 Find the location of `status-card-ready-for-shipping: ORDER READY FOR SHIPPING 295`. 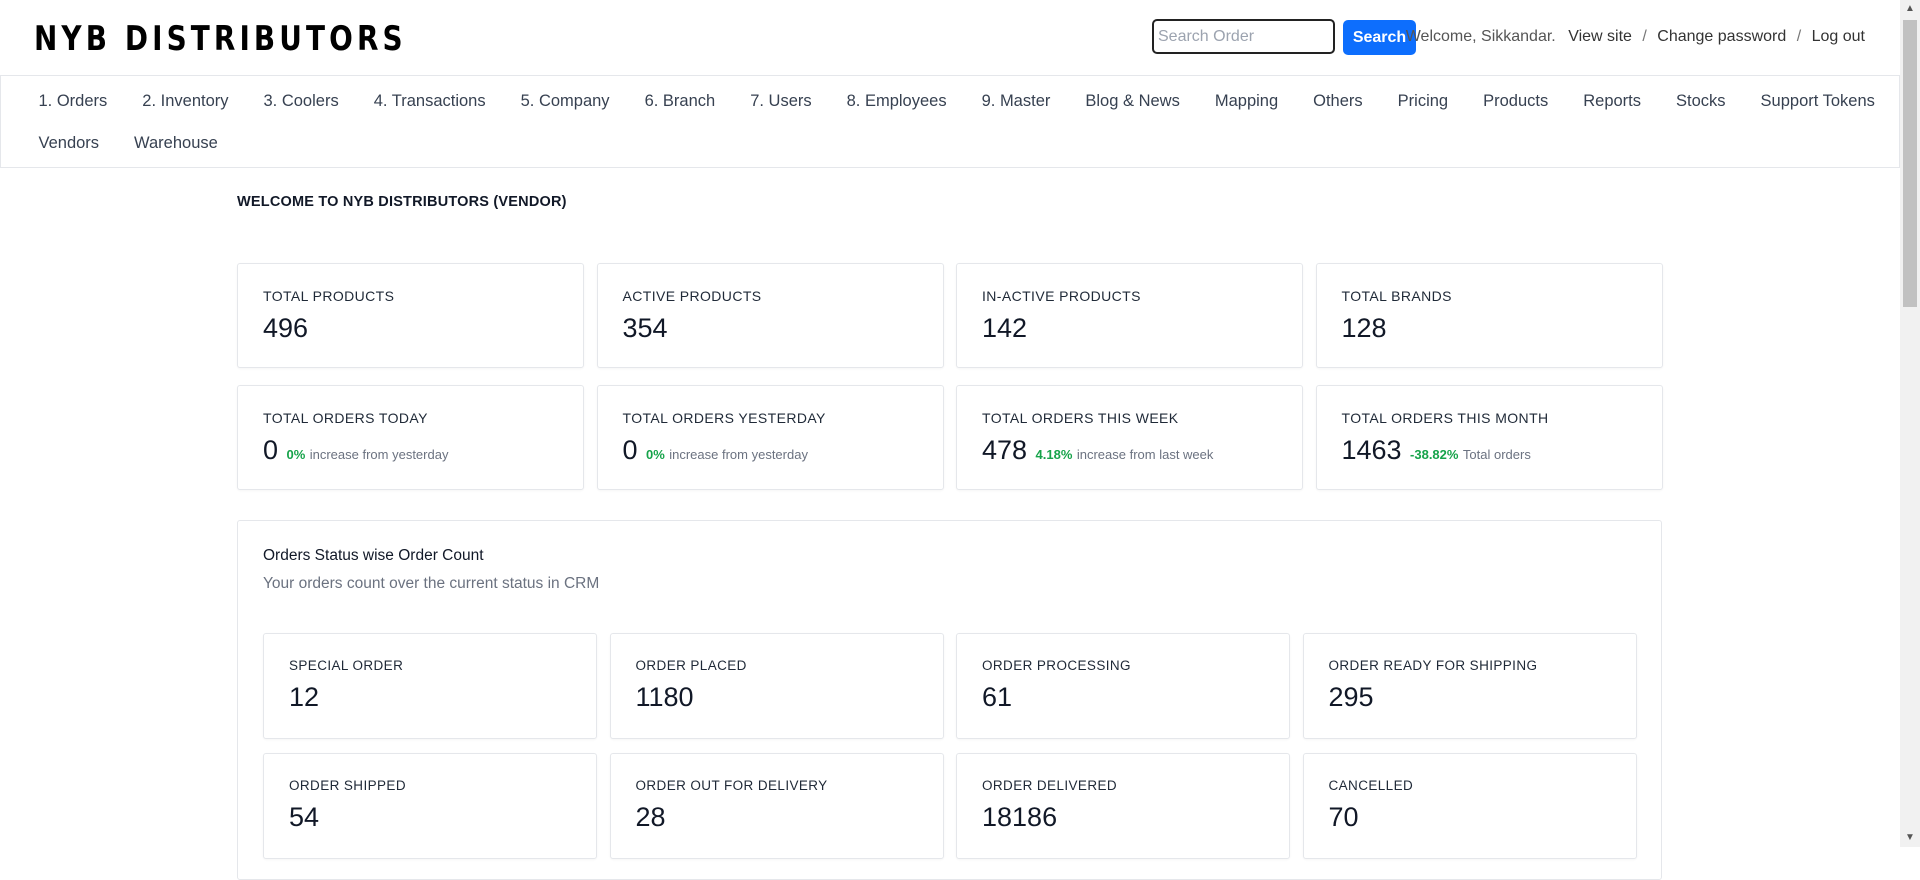

status-card-ready-for-shipping: ORDER READY FOR SHIPPING 295 is located at coordinates (1469, 686).